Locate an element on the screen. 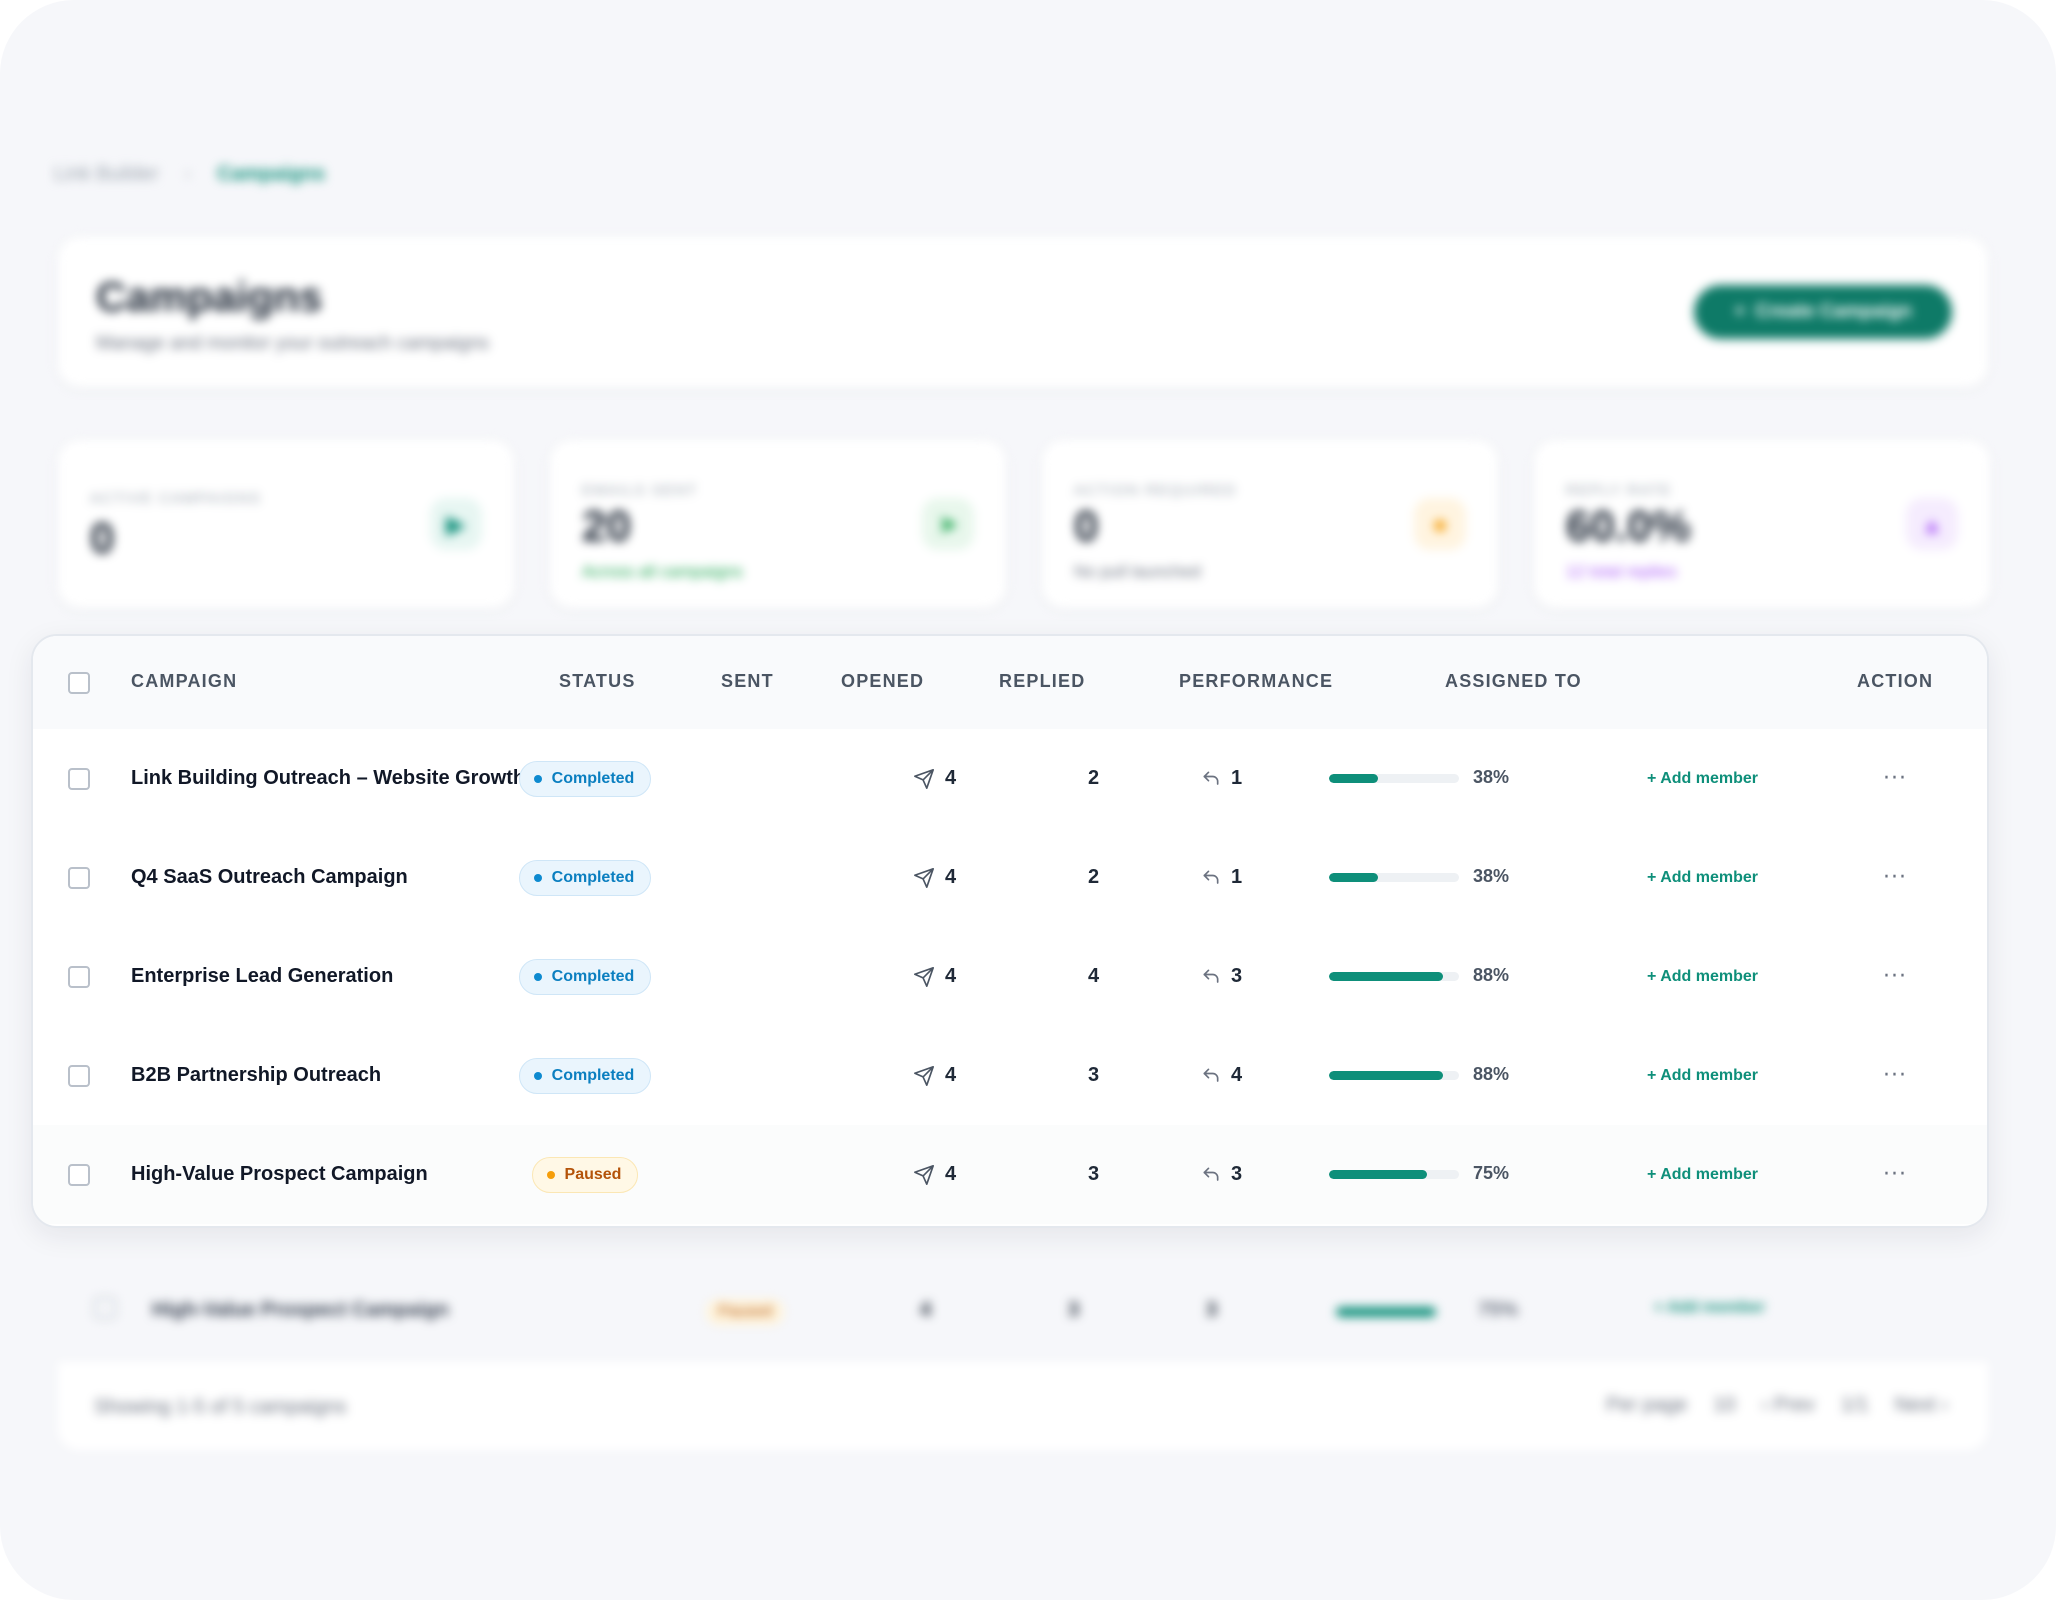 This screenshot has width=2056, height=1600. column-header-status: STATUS is located at coordinates (597, 681).